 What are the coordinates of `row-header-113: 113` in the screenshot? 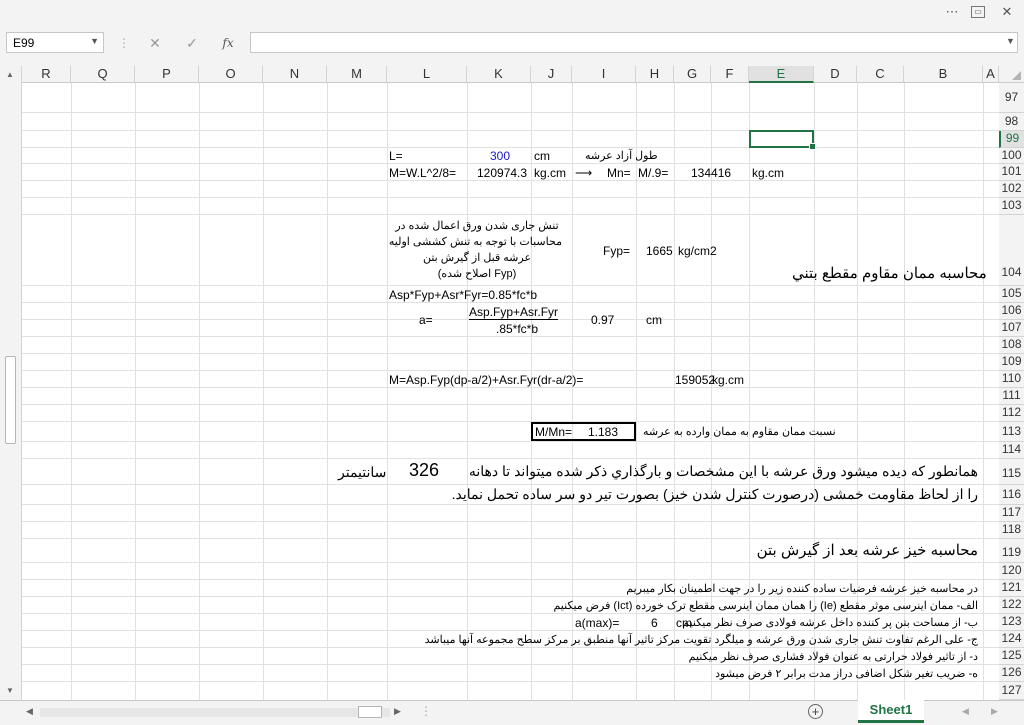 It's located at (1011, 432).